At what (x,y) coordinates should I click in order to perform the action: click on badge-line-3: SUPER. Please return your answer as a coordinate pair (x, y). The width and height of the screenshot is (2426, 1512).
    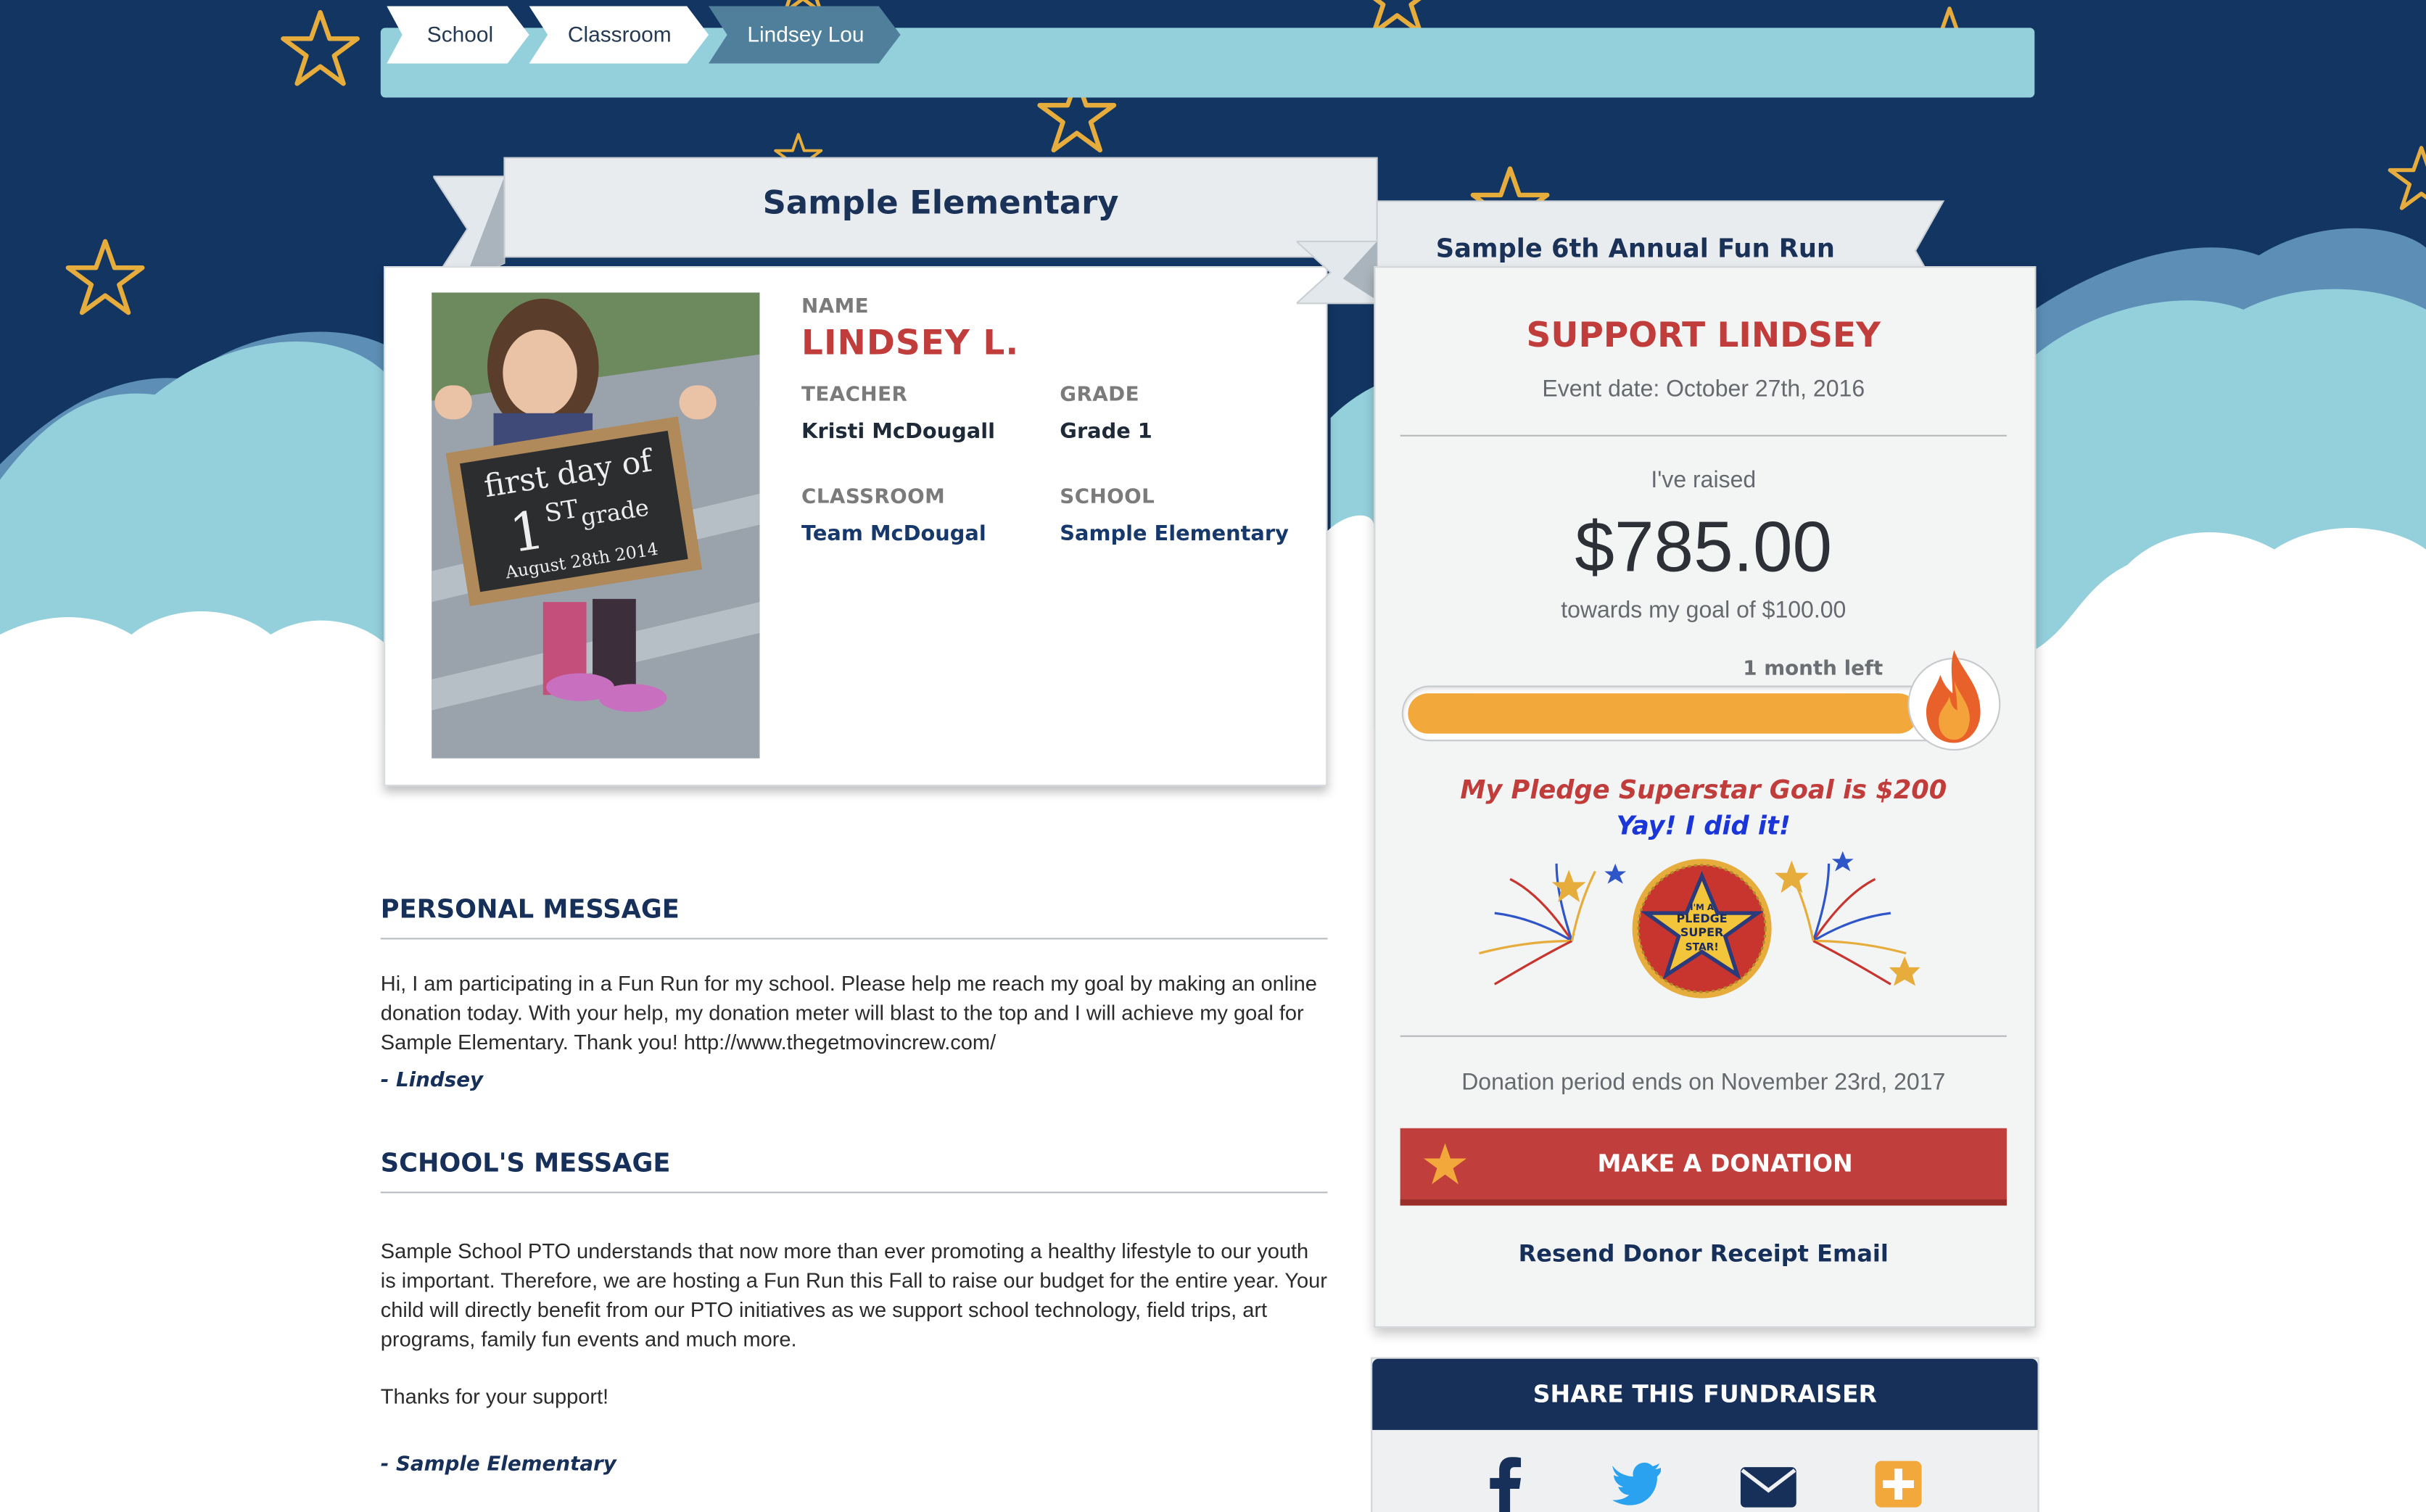
    Looking at the image, I should click on (1702, 932).